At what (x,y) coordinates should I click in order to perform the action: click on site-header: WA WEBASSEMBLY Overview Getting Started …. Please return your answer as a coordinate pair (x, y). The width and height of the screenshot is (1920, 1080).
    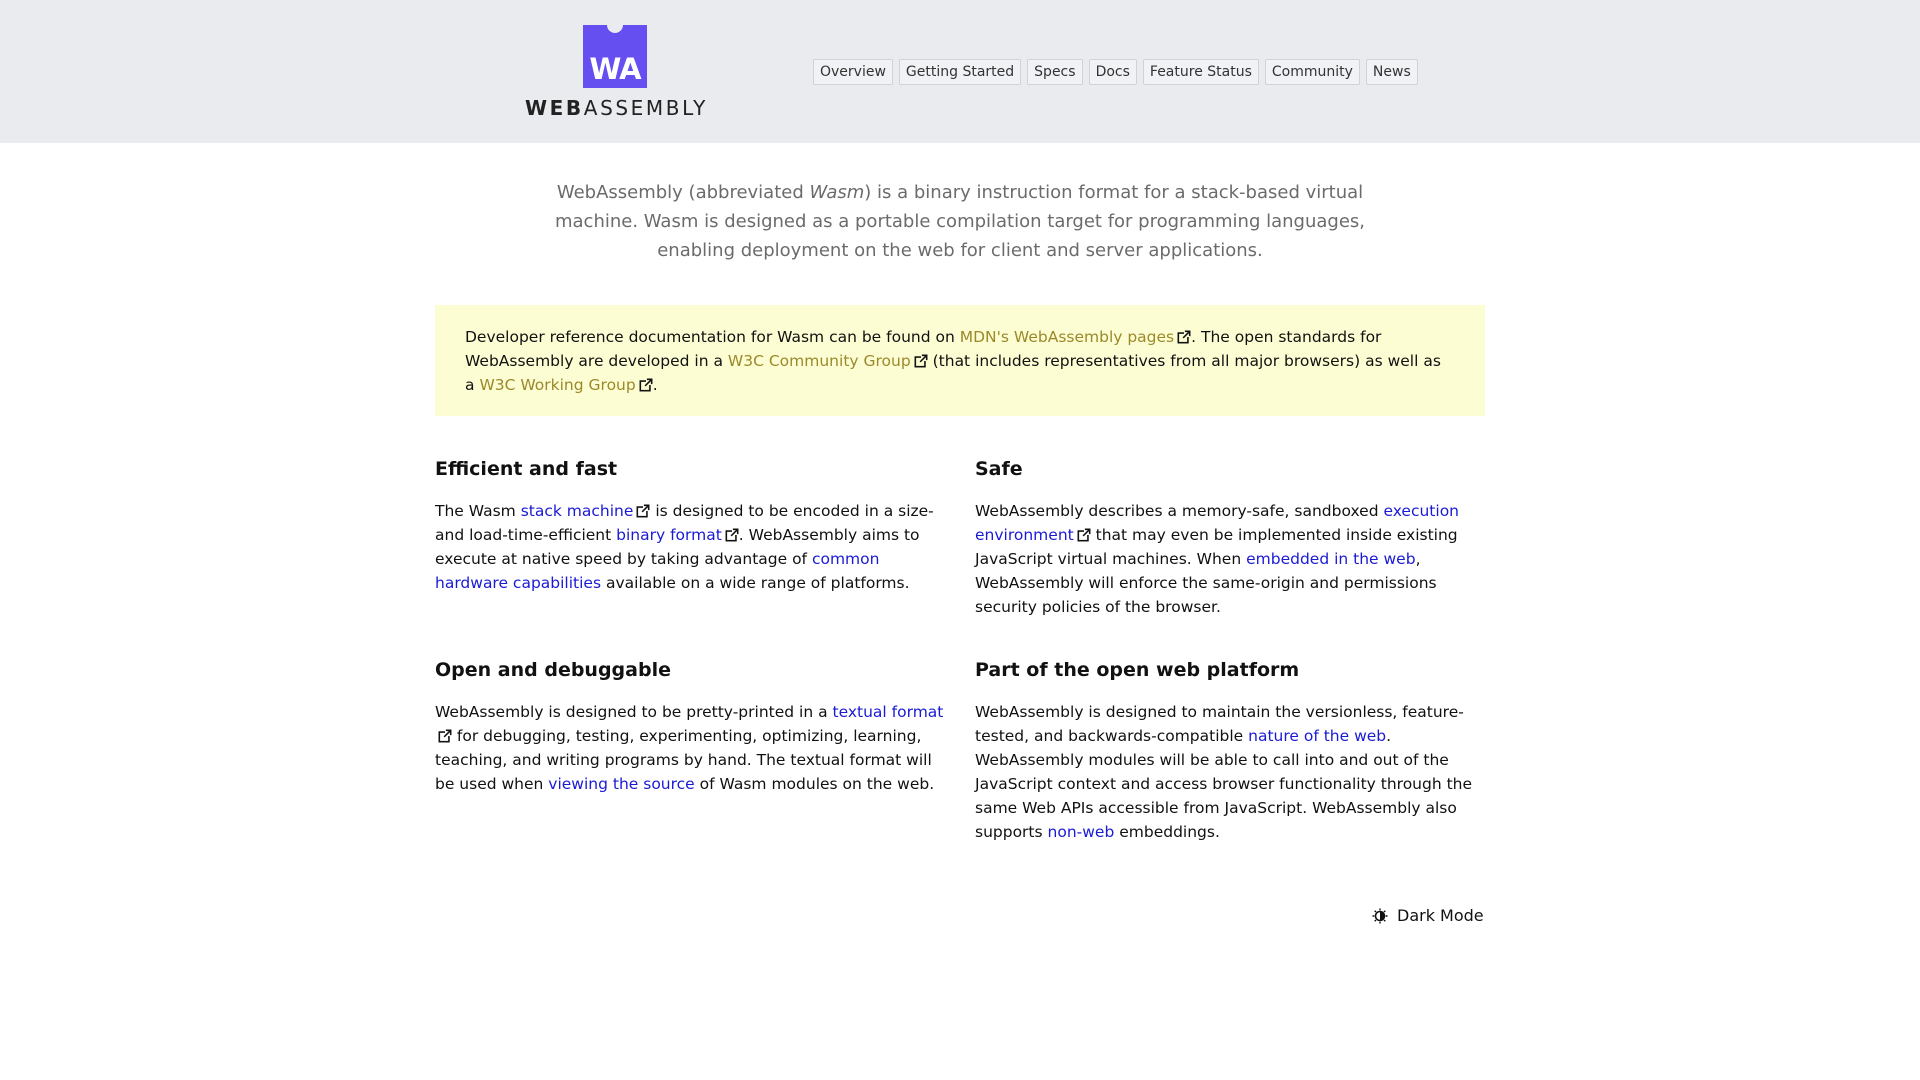
    Looking at the image, I should click on (960, 71).